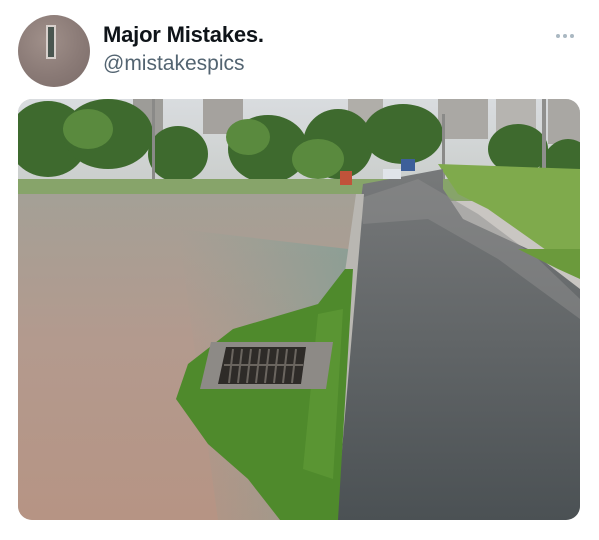 This screenshot has height=540, width=599. Describe the element at coordinates (174, 64) in the screenshot. I see `user-handle: @mistakespics` at that location.